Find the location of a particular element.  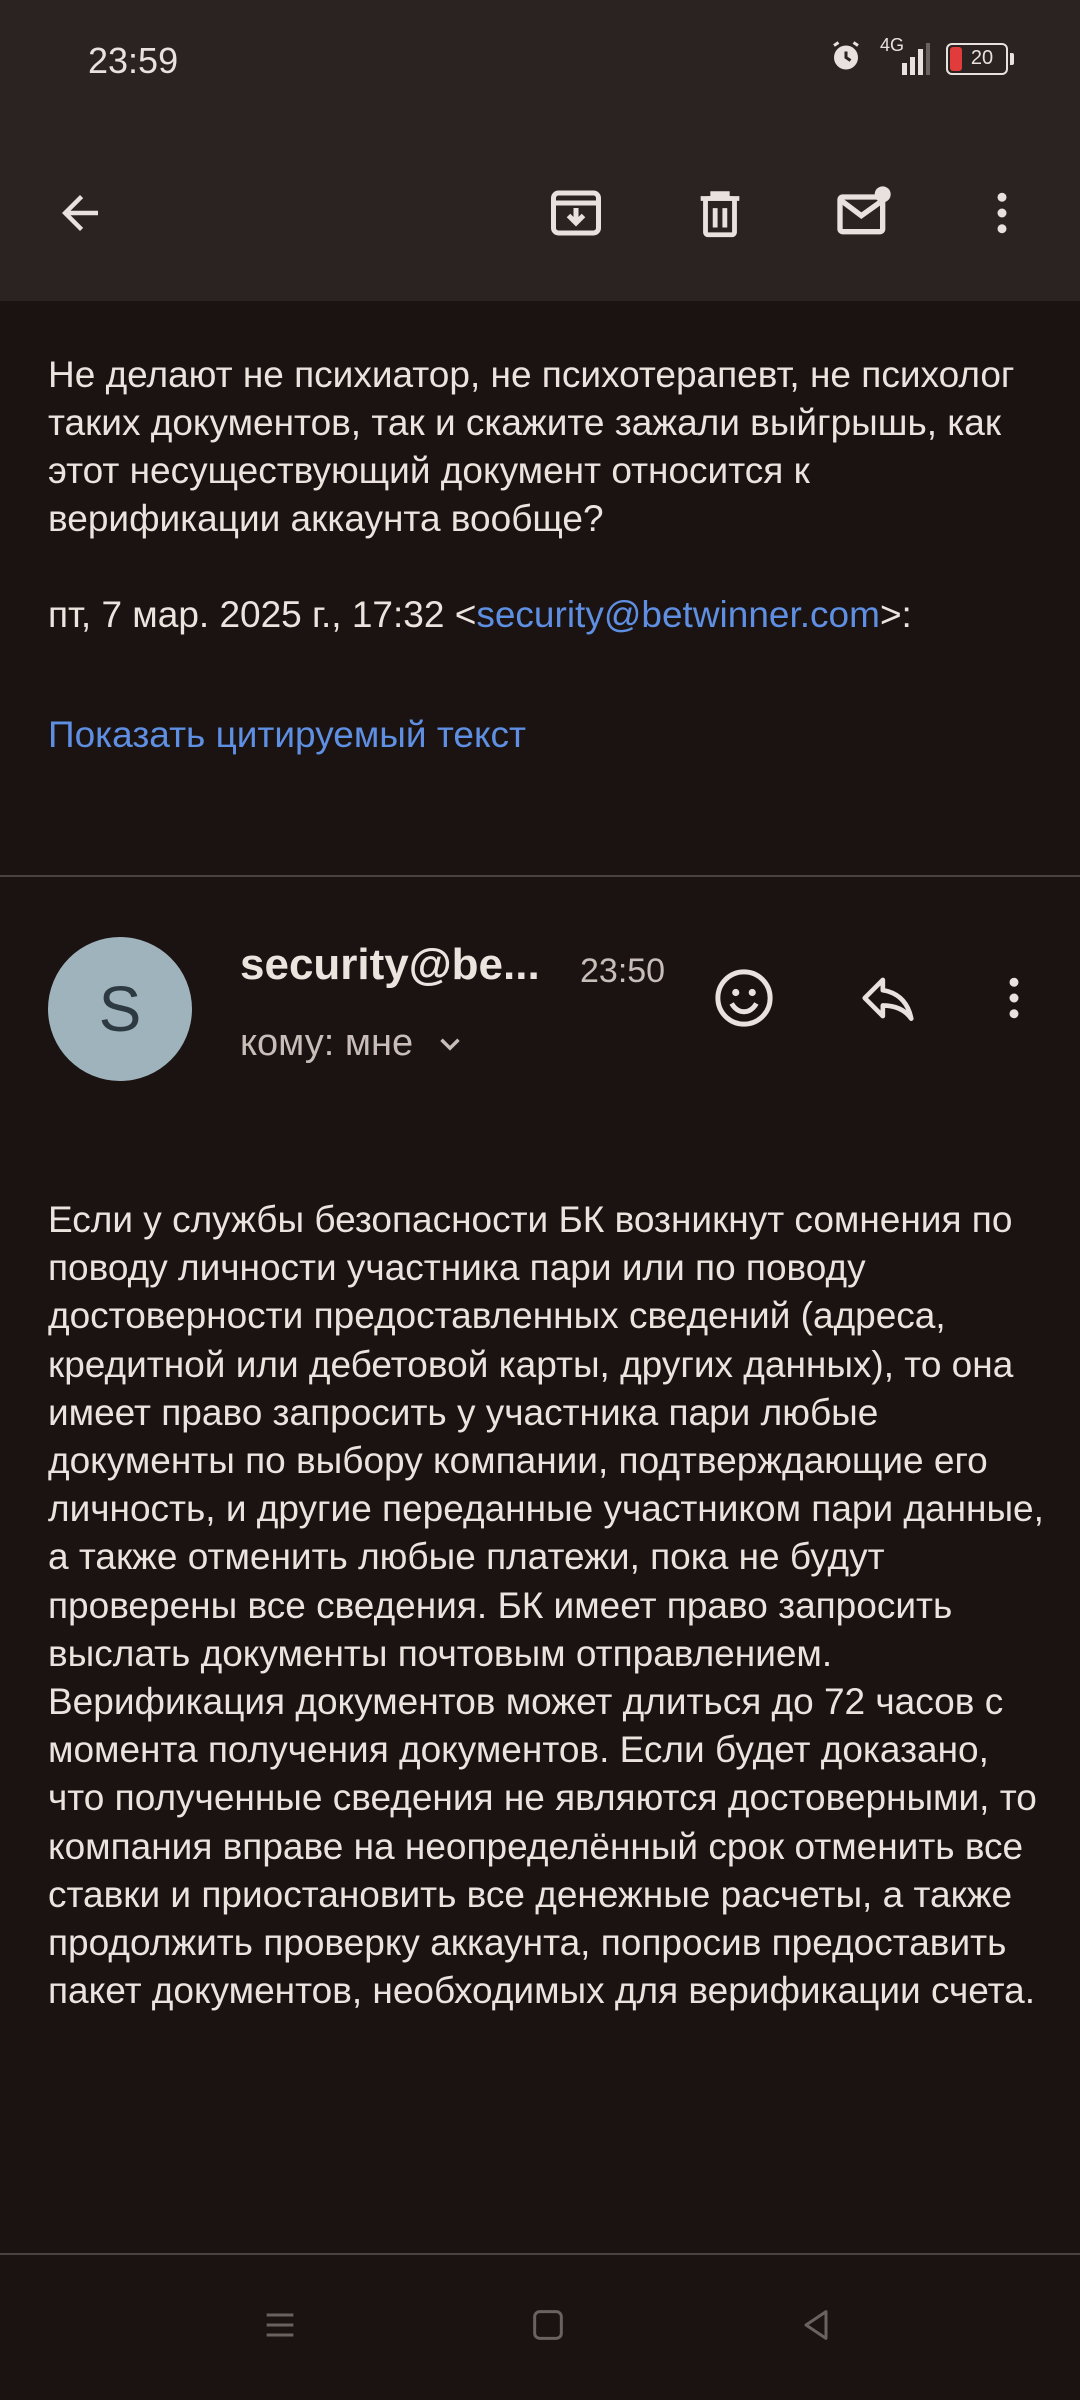

archive-button is located at coordinates (576, 213).